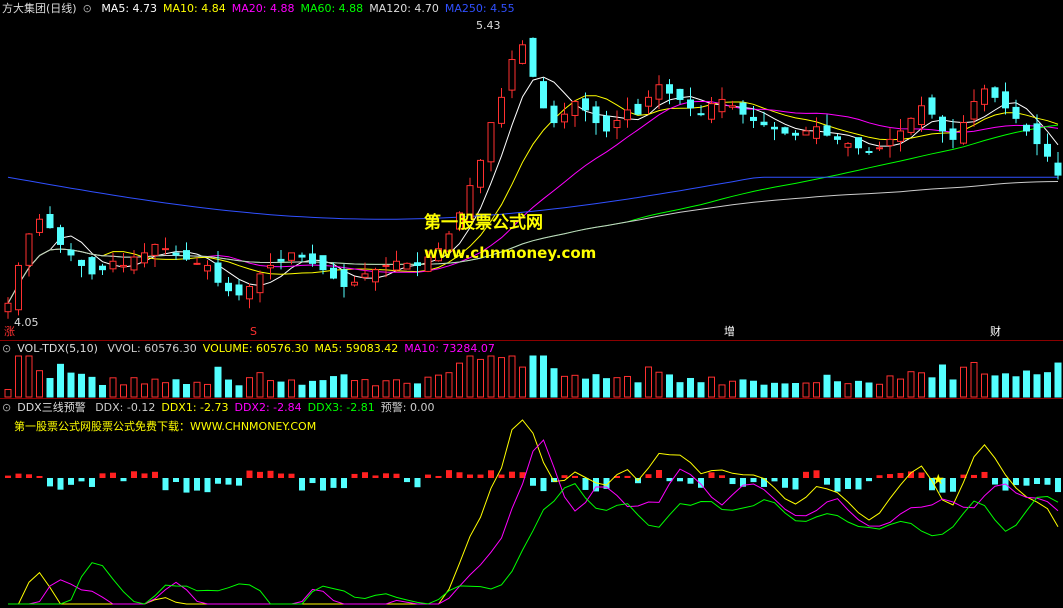 The width and height of the screenshot is (1063, 608). I want to click on ddx-indicator-4: 预警: 0.00, so click(407, 407).